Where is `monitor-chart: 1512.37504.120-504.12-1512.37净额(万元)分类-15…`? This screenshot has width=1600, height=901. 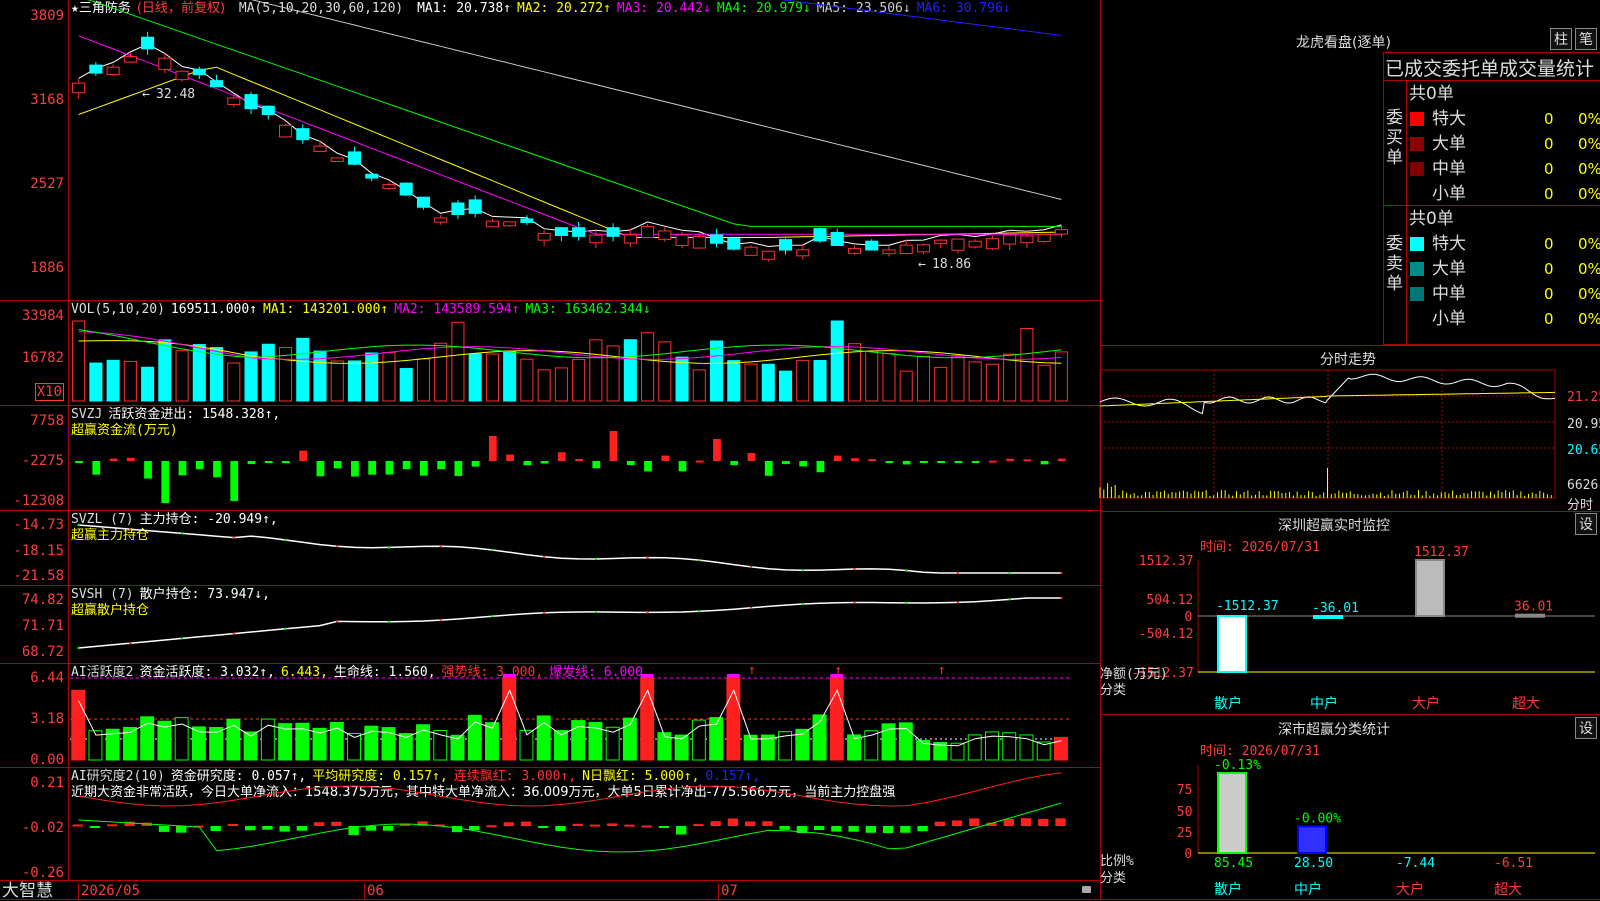 monitor-chart: 1512.37504.120-504.12-1512.37净额(万元)分类-15… is located at coordinates (1350, 612).